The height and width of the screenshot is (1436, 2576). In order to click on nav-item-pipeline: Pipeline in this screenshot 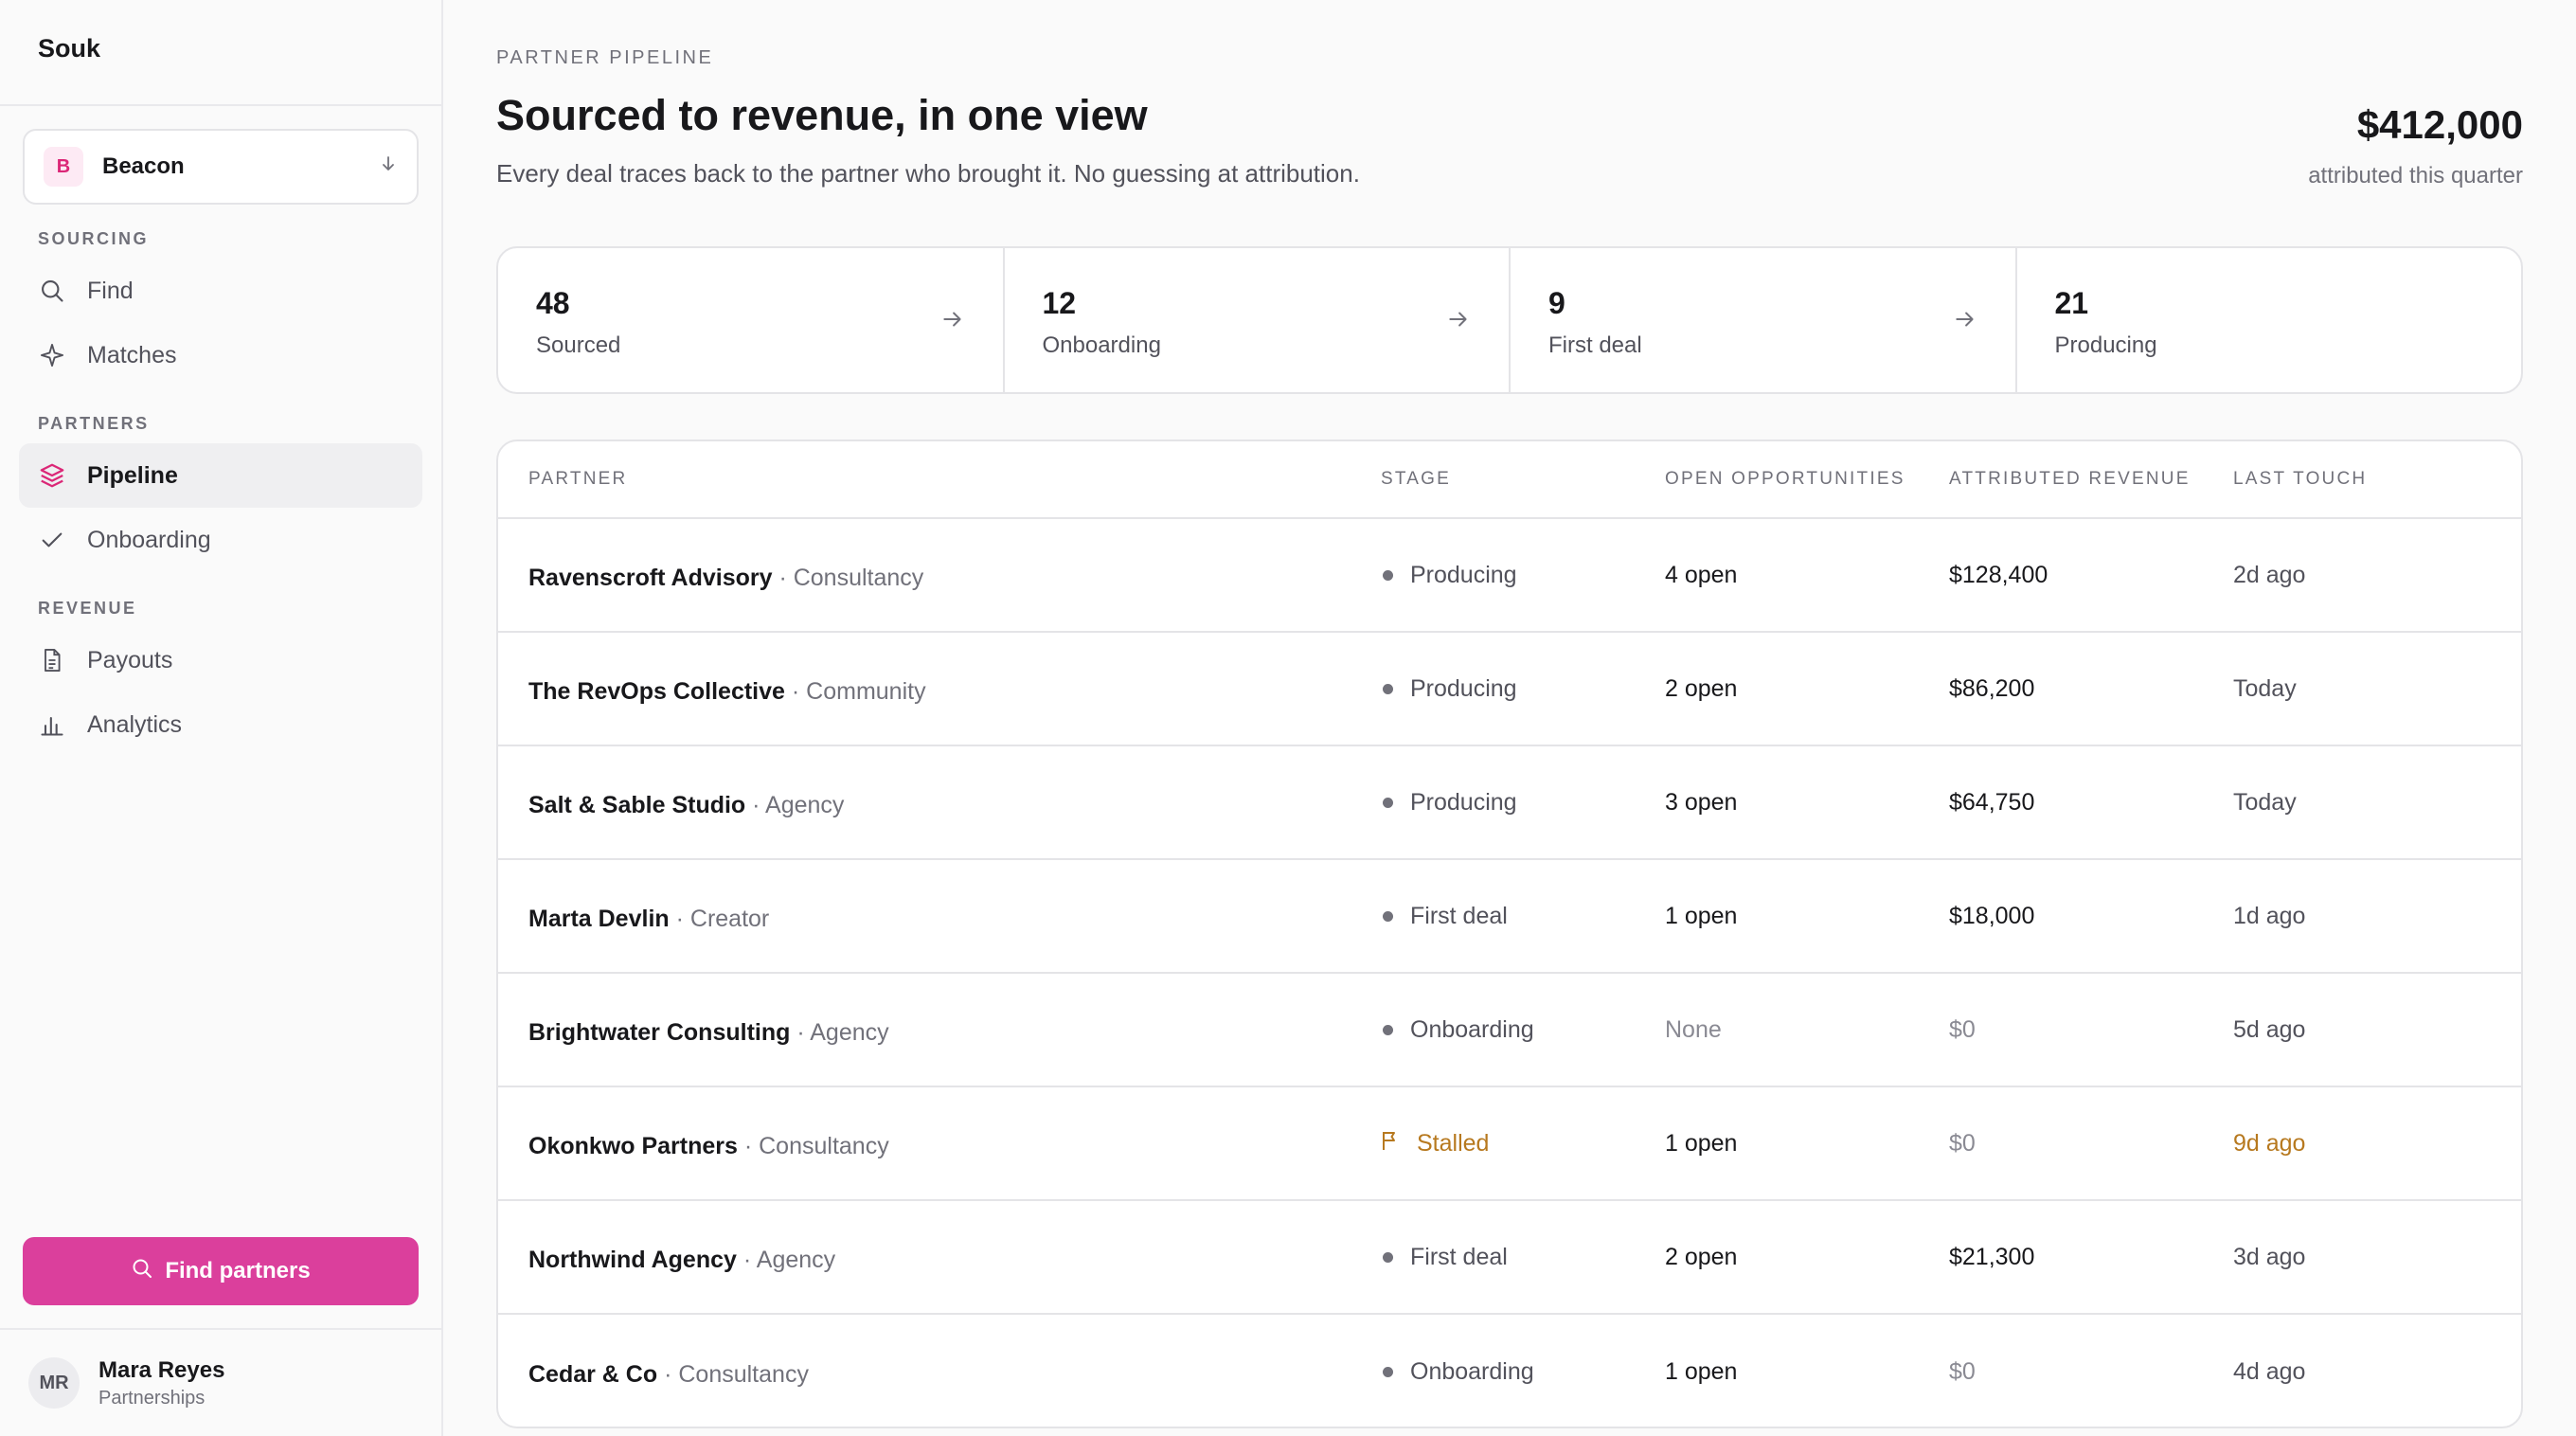, I will do `click(220, 475)`.